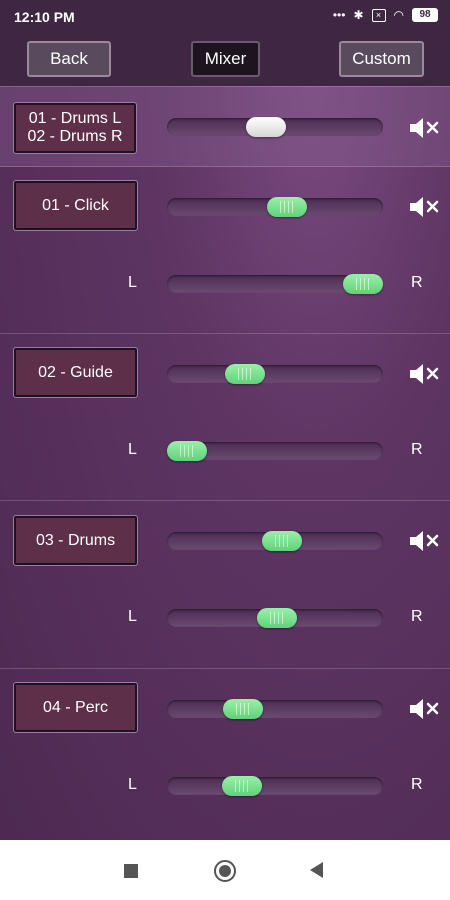 The width and height of the screenshot is (450, 900). What do you see at coordinates (398, 15) in the screenshot?
I see `wifi-icon: ◠` at bounding box center [398, 15].